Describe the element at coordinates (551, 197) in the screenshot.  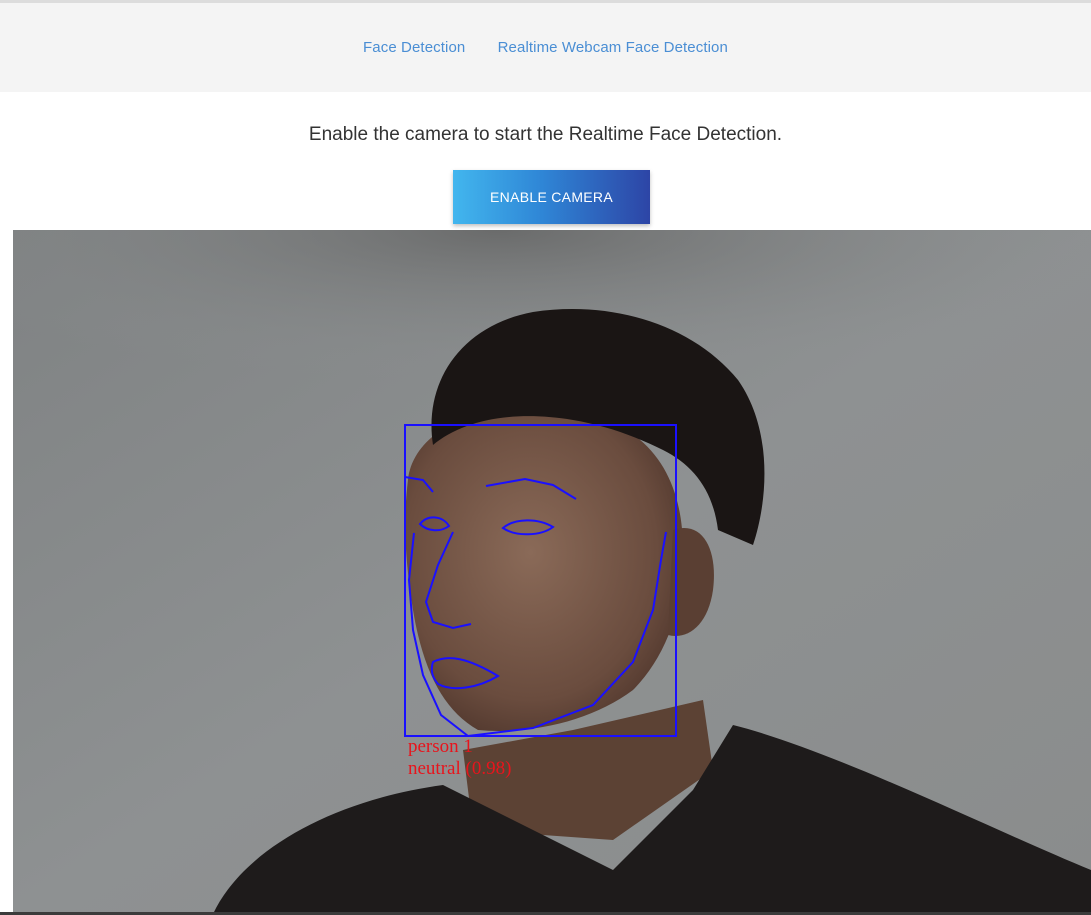
I see `enable-camera-button: ENABLE CAMERA` at that location.